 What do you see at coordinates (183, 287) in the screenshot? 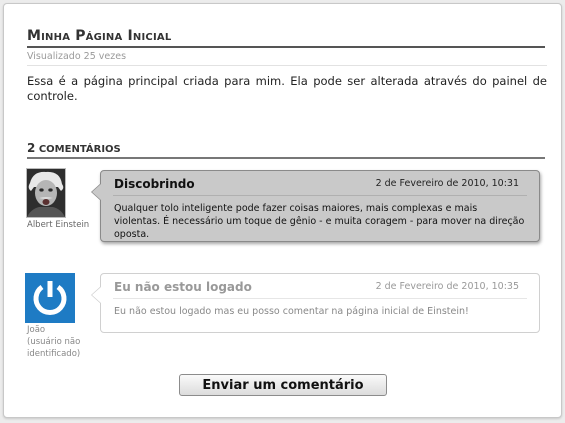
I see `comment-title: Eu não estou logado` at bounding box center [183, 287].